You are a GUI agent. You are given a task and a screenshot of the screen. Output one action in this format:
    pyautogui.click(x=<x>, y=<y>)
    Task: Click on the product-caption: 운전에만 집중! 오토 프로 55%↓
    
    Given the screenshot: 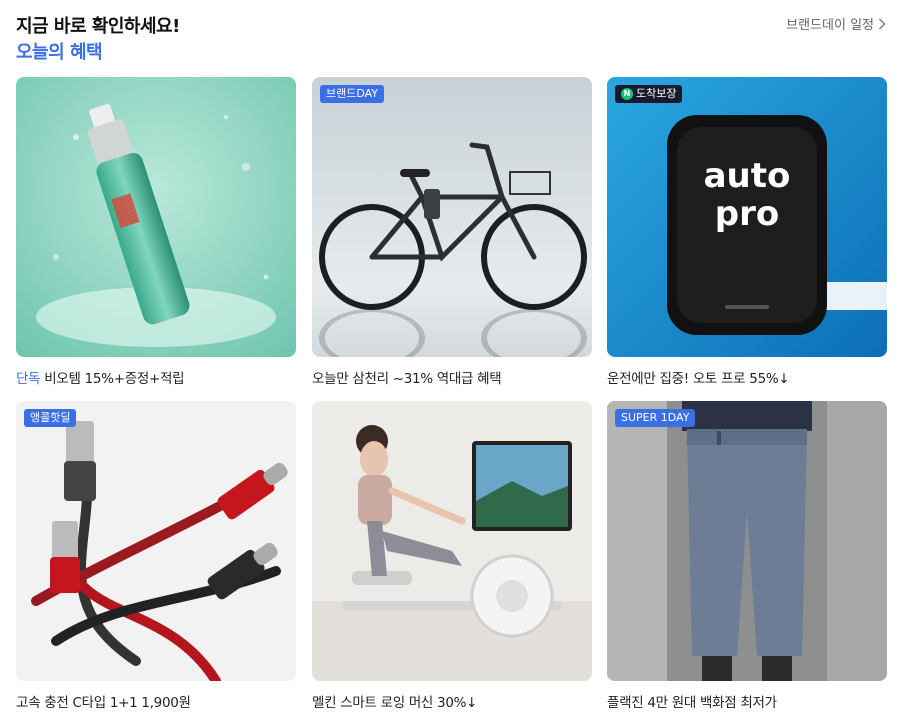 What is the action you would take?
    pyautogui.click(x=698, y=377)
    